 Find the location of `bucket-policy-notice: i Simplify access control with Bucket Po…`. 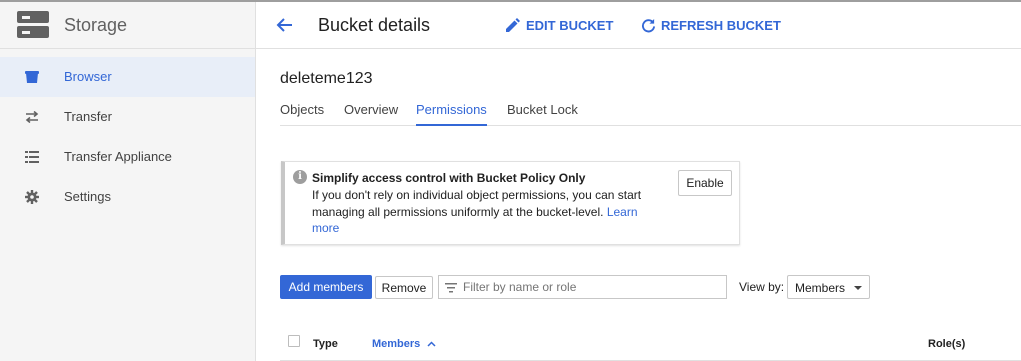

bucket-policy-notice: i Simplify access control with Bucket Po… is located at coordinates (510, 203).